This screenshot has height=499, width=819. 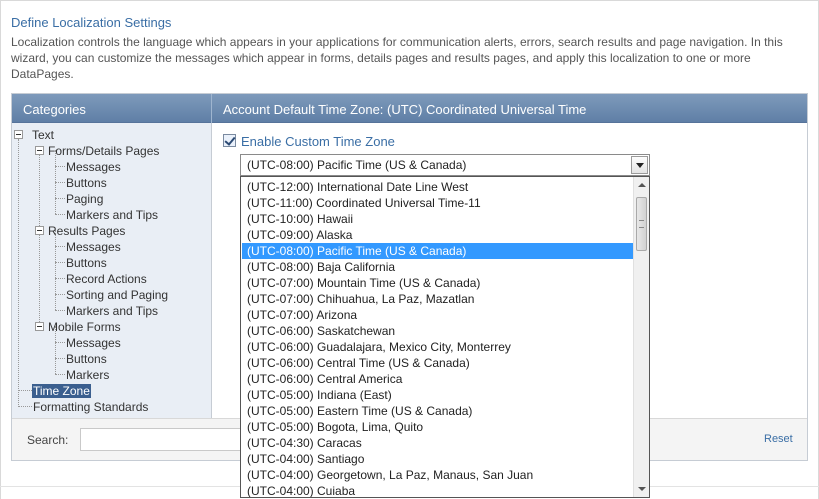 What do you see at coordinates (437, 395) in the screenshot?
I see `timezone-option: (UTC-05:00) Indiana (East)` at bounding box center [437, 395].